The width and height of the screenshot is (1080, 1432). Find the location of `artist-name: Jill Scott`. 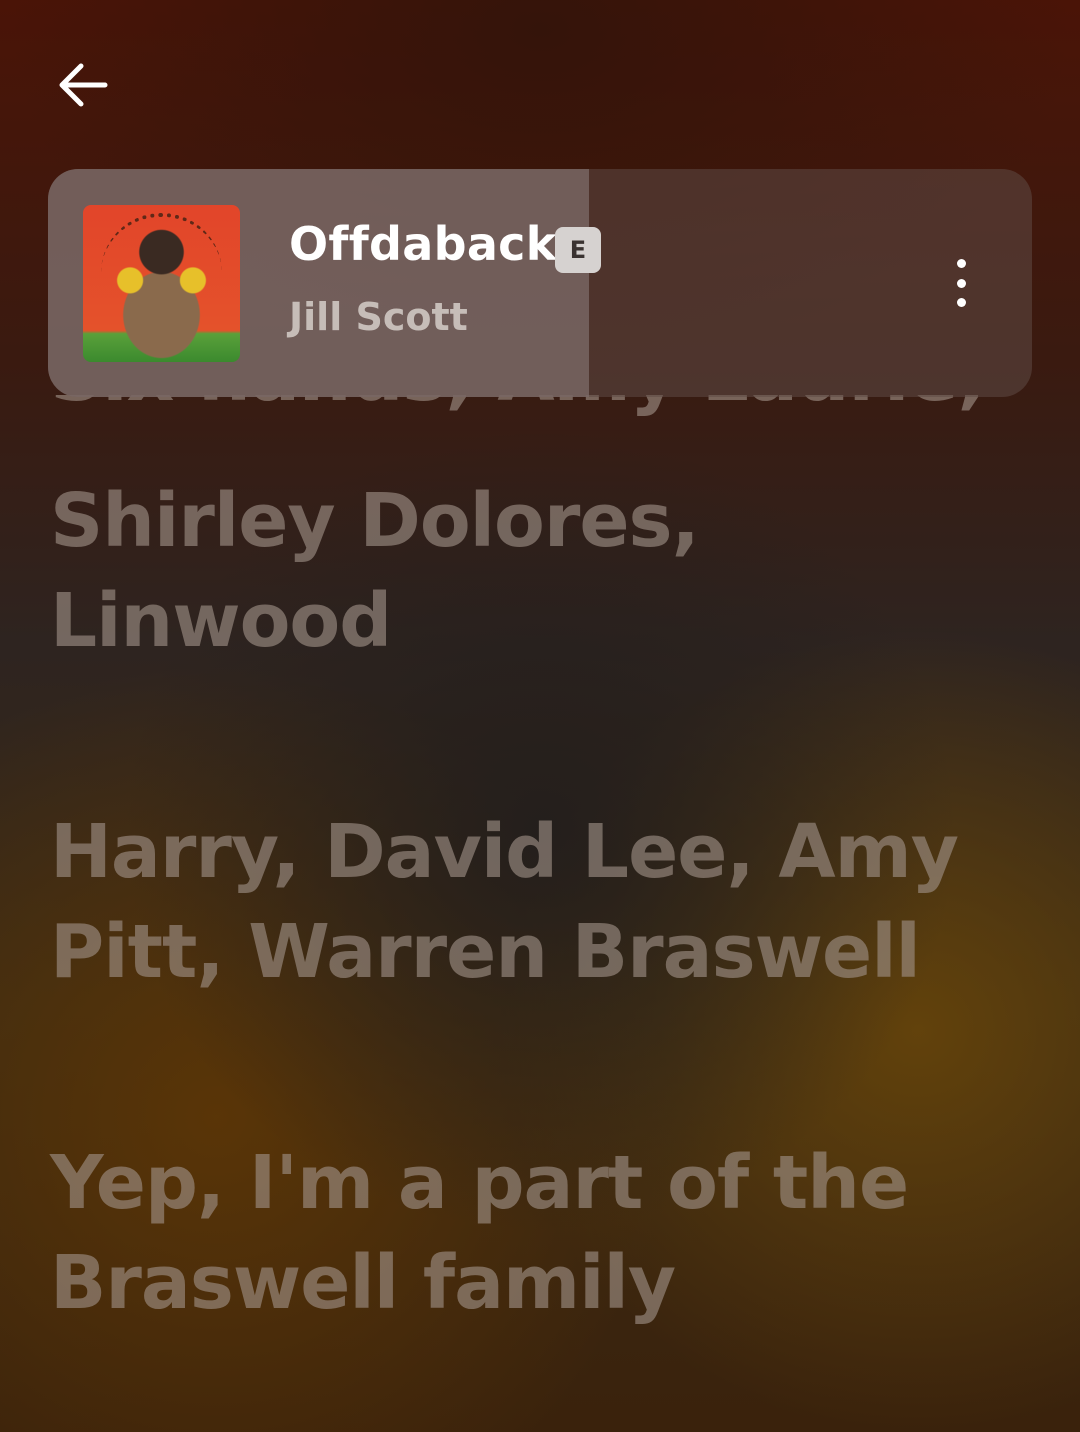

artist-name: Jill Scott is located at coordinates (378, 317).